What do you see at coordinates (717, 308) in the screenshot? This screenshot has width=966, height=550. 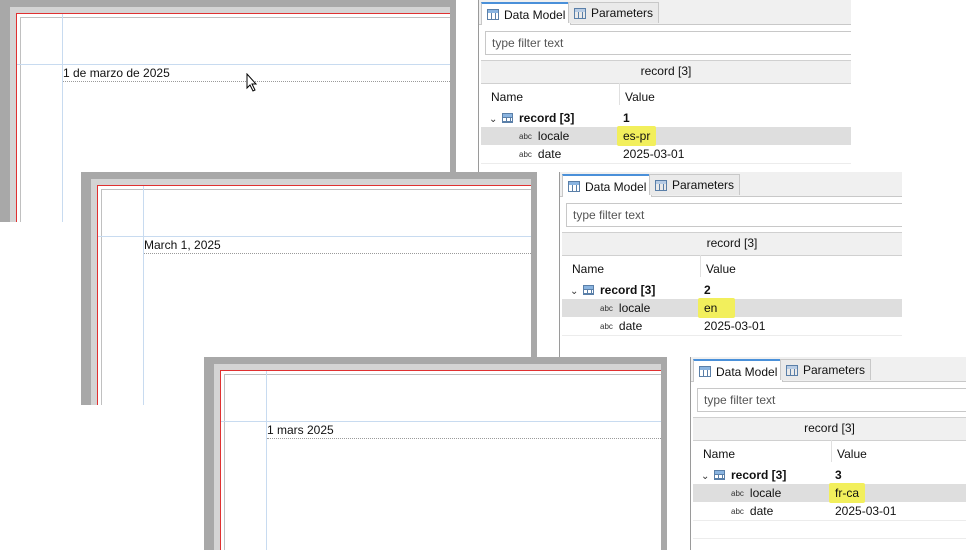 I see `locale-value: en` at bounding box center [717, 308].